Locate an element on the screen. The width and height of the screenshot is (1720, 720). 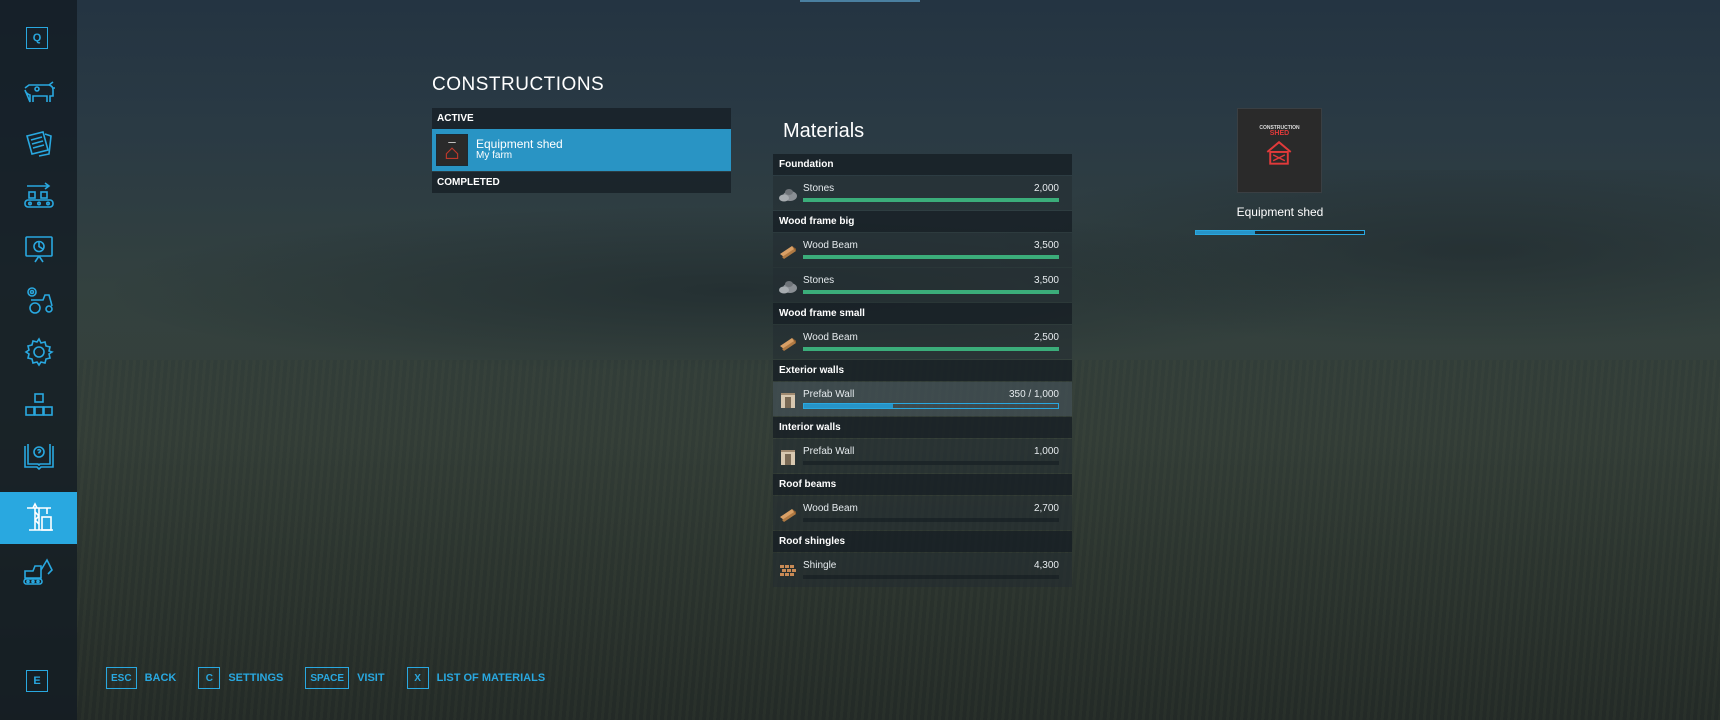
material-row-wood-beam: Wood Beam 2,500 is located at coordinates (922, 342).